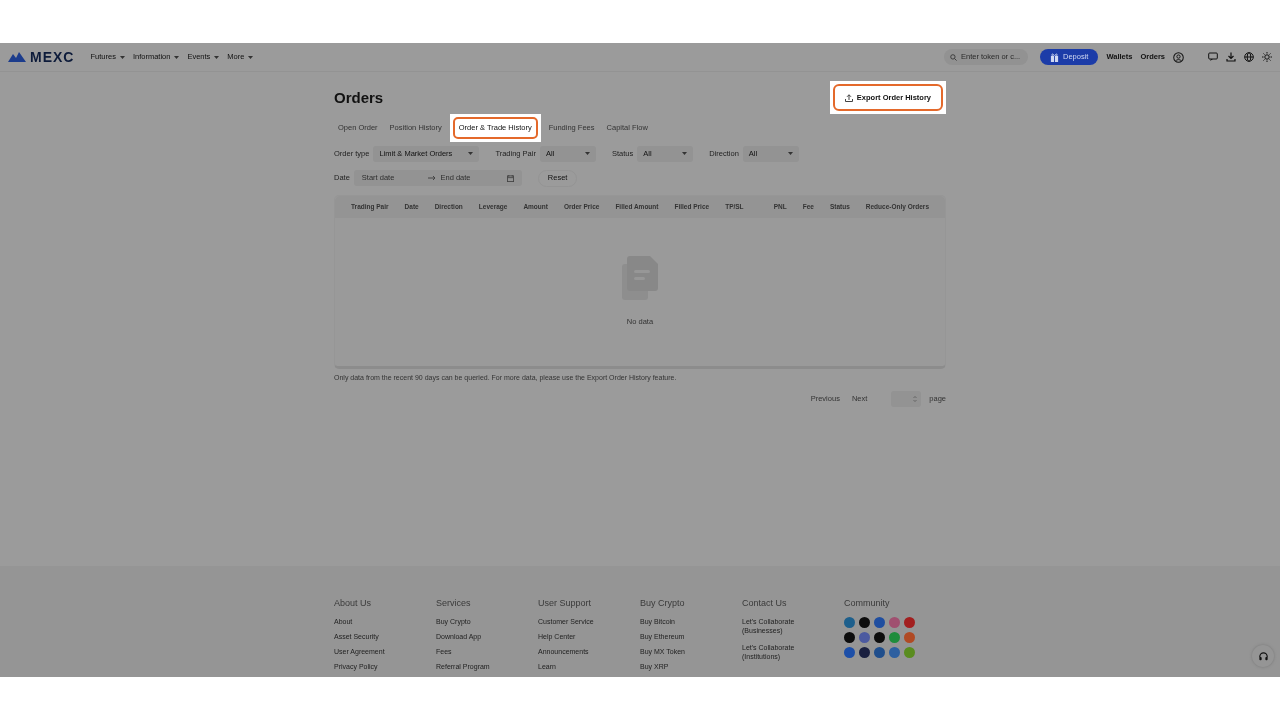  Describe the element at coordinates (510, 178) in the screenshot. I see `calendar-icon` at that location.